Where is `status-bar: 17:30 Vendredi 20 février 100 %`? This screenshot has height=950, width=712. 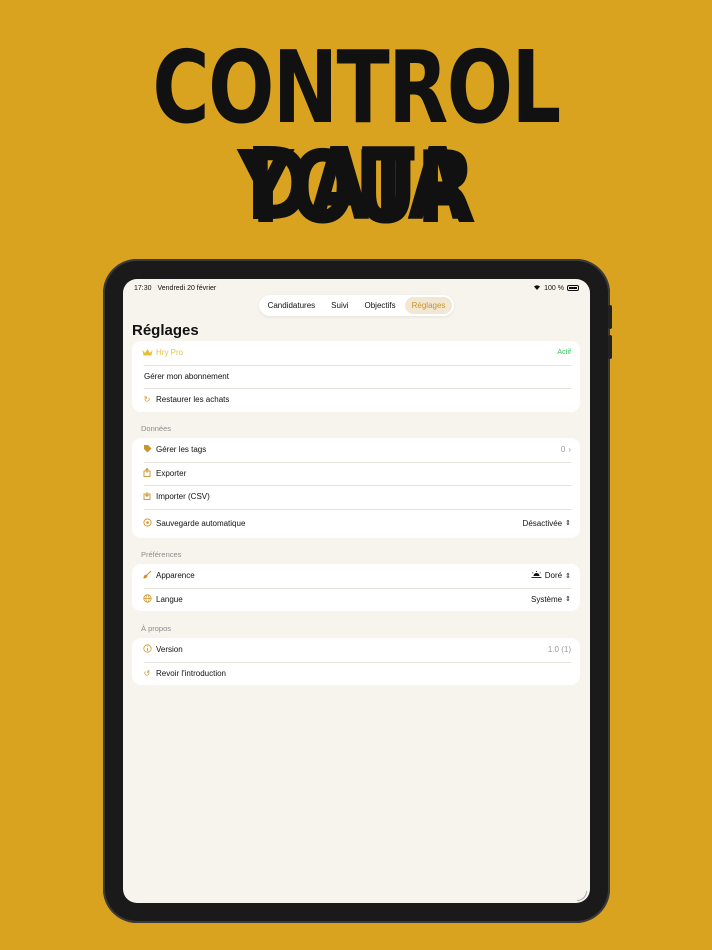 status-bar: 17:30 Vendredi 20 février 100 % is located at coordinates (356, 288).